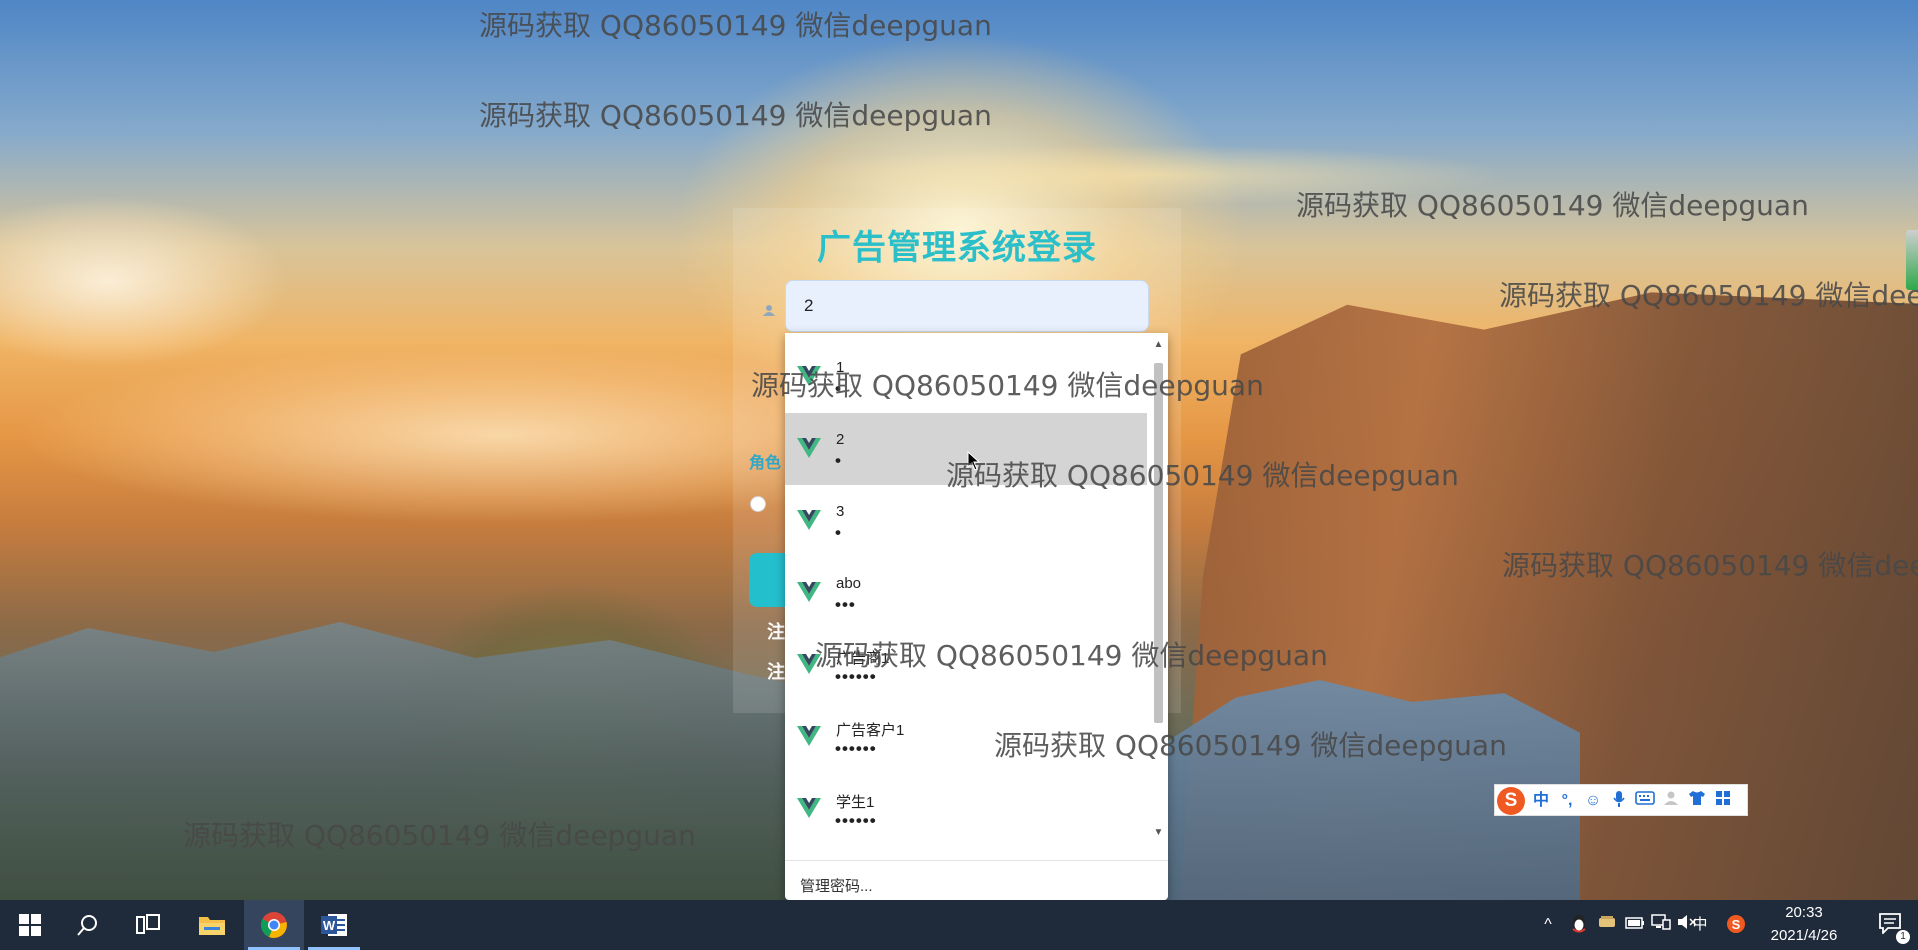 This screenshot has width=1918, height=950. Describe the element at coordinates (1671, 801) in the screenshot. I see `account-icon` at that location.